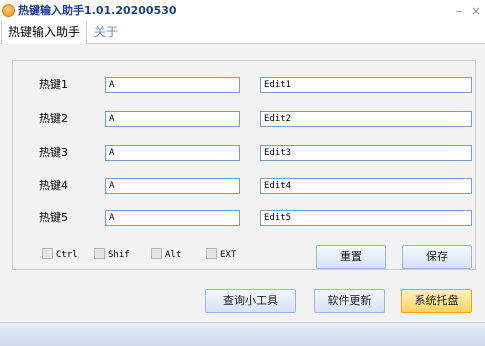 The width and height of the screenshot is (485, 346). What do you see at coordinates (106, 32) in the screenshot?
I see `tab-about: 关于` at bounding box center [106, 32].